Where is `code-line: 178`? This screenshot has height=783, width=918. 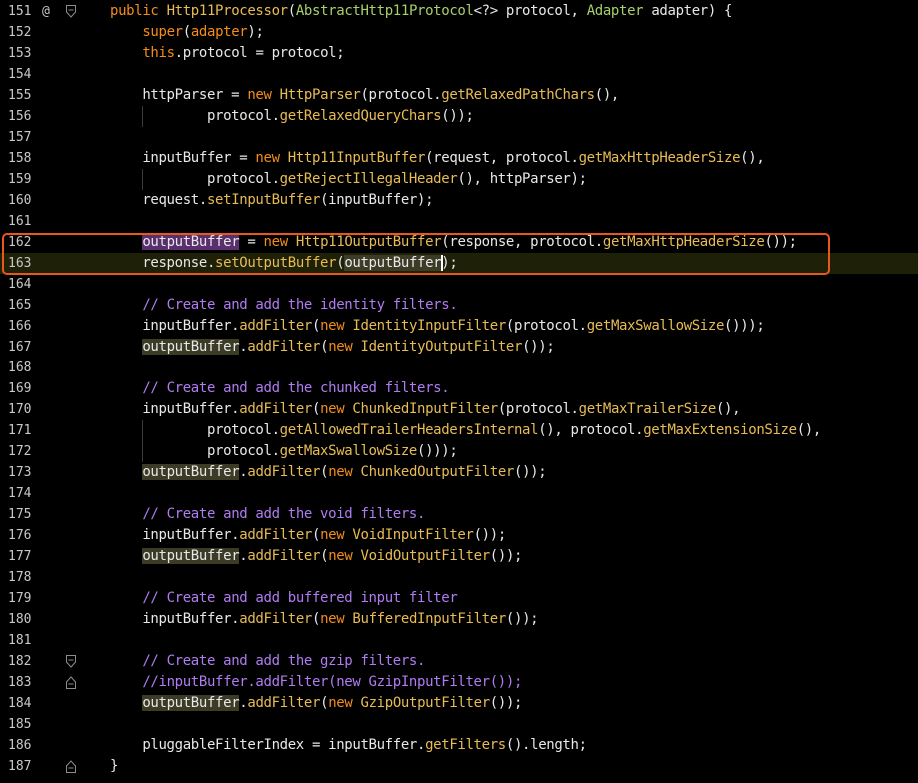
code-line: 178 is located at coordinates (459, 577).